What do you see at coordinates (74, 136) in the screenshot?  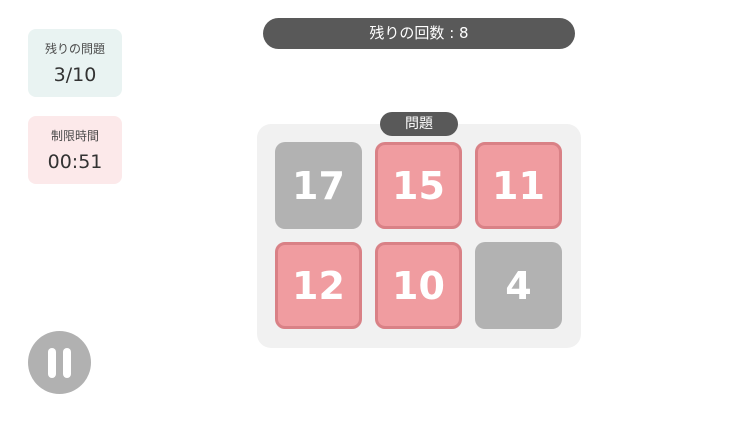 I see `time-limit-label: 制限時間` at bounding box center [74, 136].